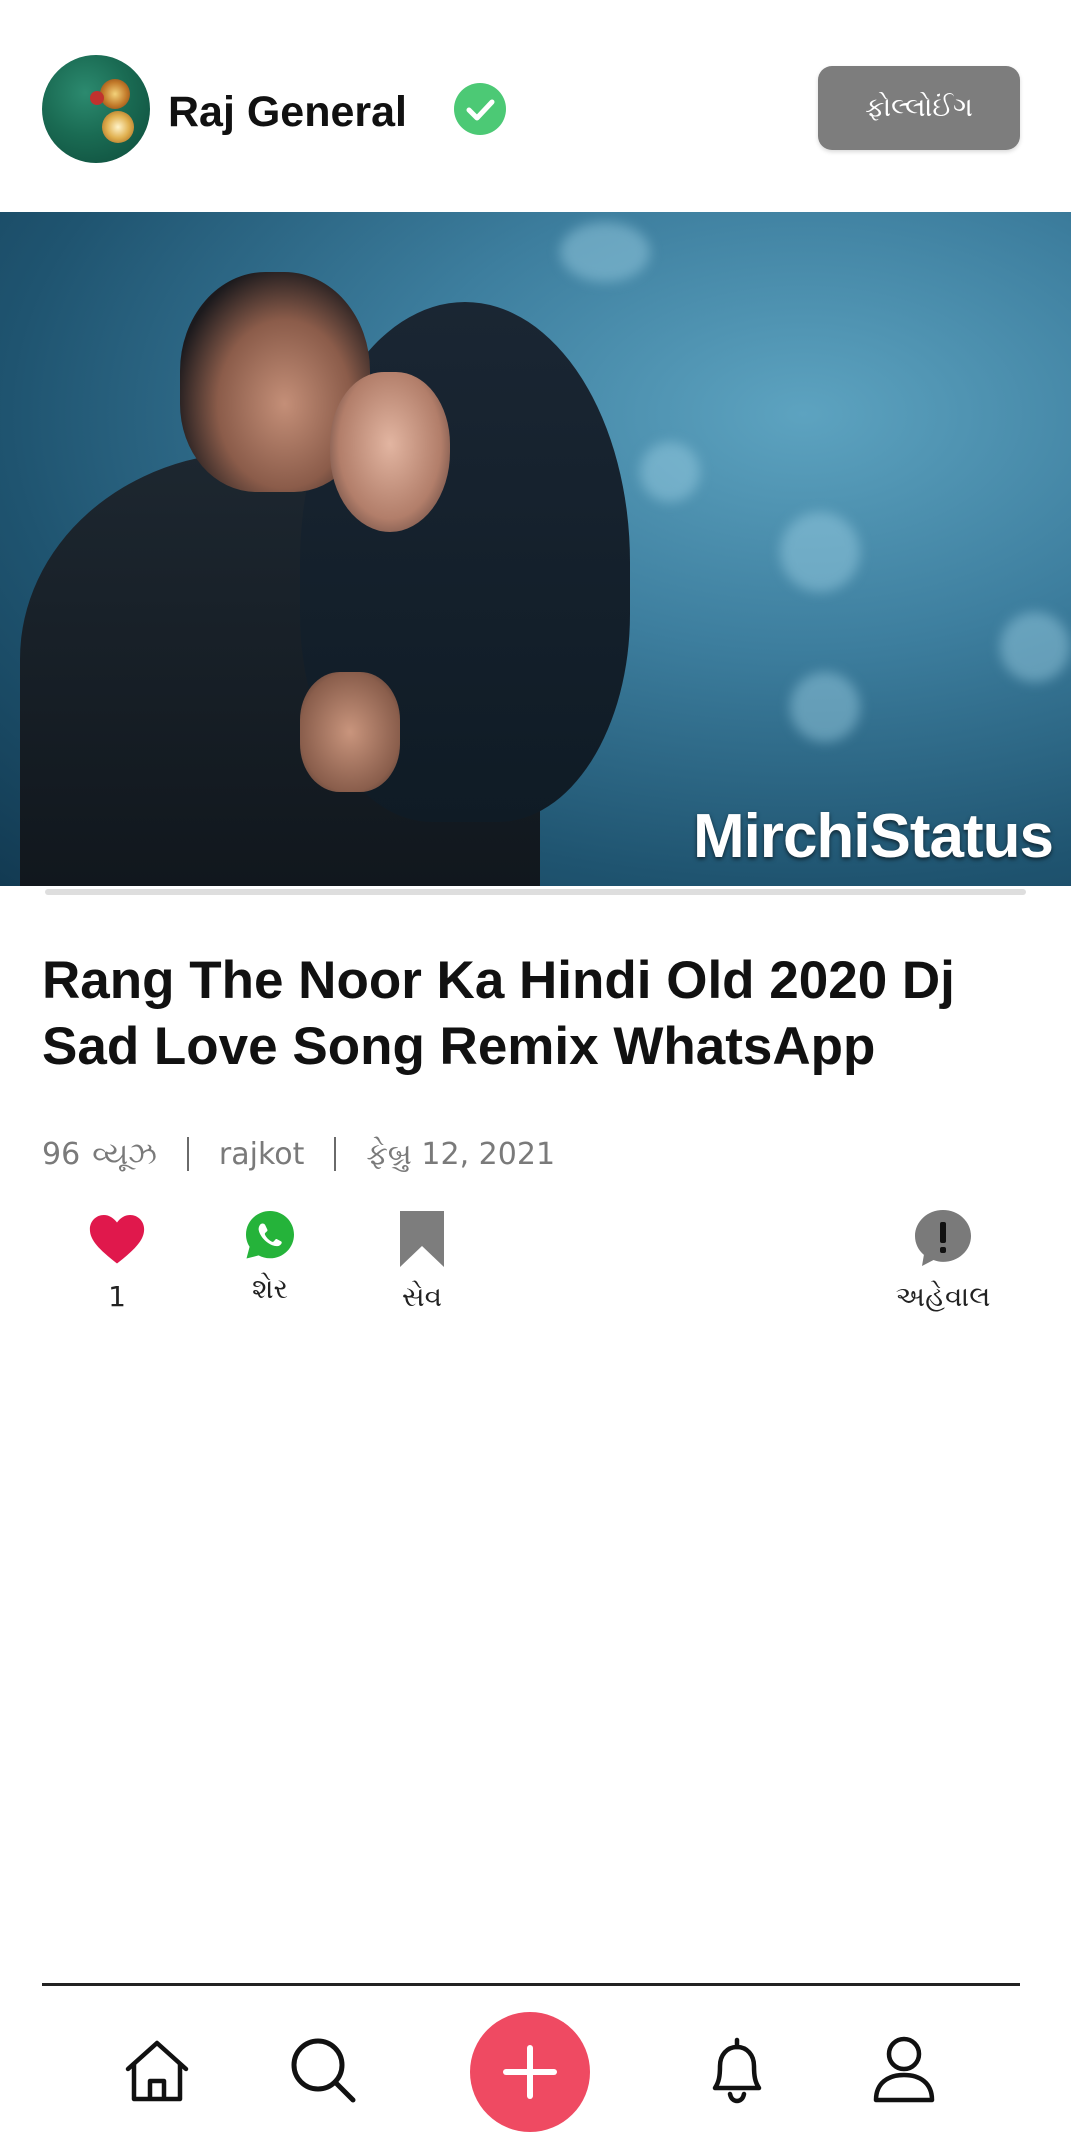 Image resolution: width=1071 pixels, height=2145 pixels. Describe the element at coordinates (124, 1154) in the screenshot. I see `views-label: વ્યૂઝ` at that location.